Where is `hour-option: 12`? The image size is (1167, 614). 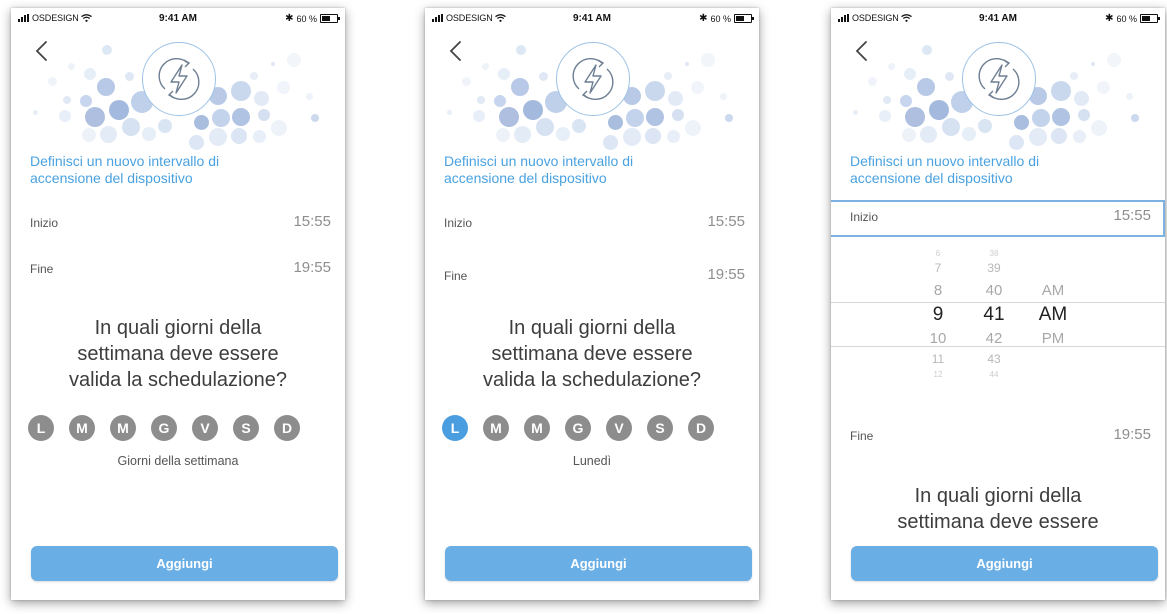 hour-option: 12 is located at coordinates (938, 374).